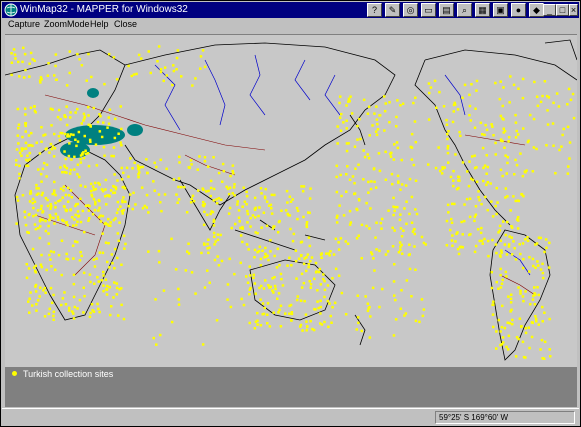 The image size is (581, 427). I want to click on menu-help: Help, so click(99, 24).